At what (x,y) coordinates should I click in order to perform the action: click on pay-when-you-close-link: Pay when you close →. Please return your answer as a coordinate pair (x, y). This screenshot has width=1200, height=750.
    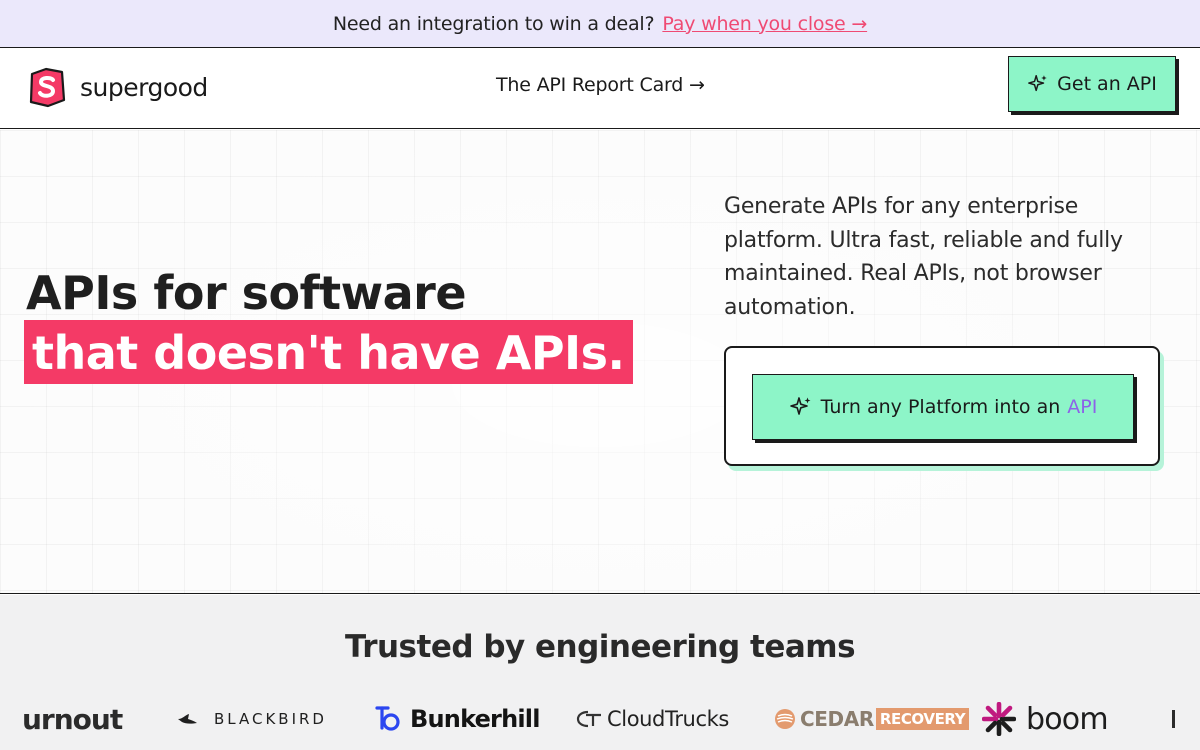
    Looking at the image, I should click on (764, 24).